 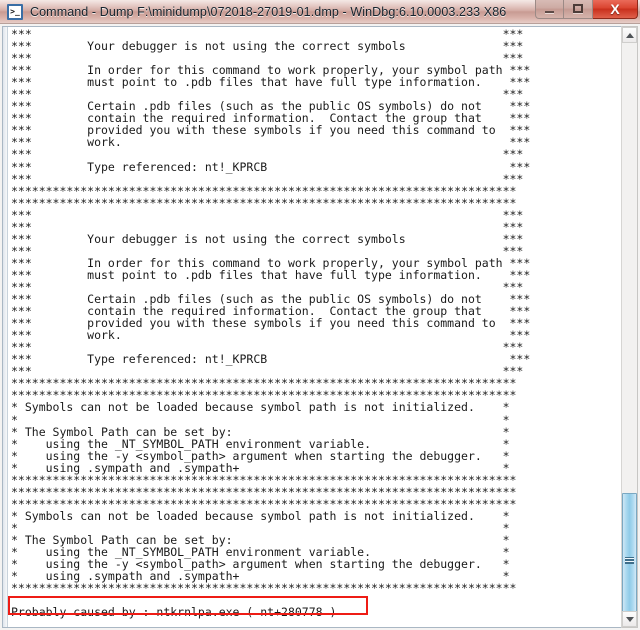 I want to click on maximize-restore-button, so click(x=578, y=9).